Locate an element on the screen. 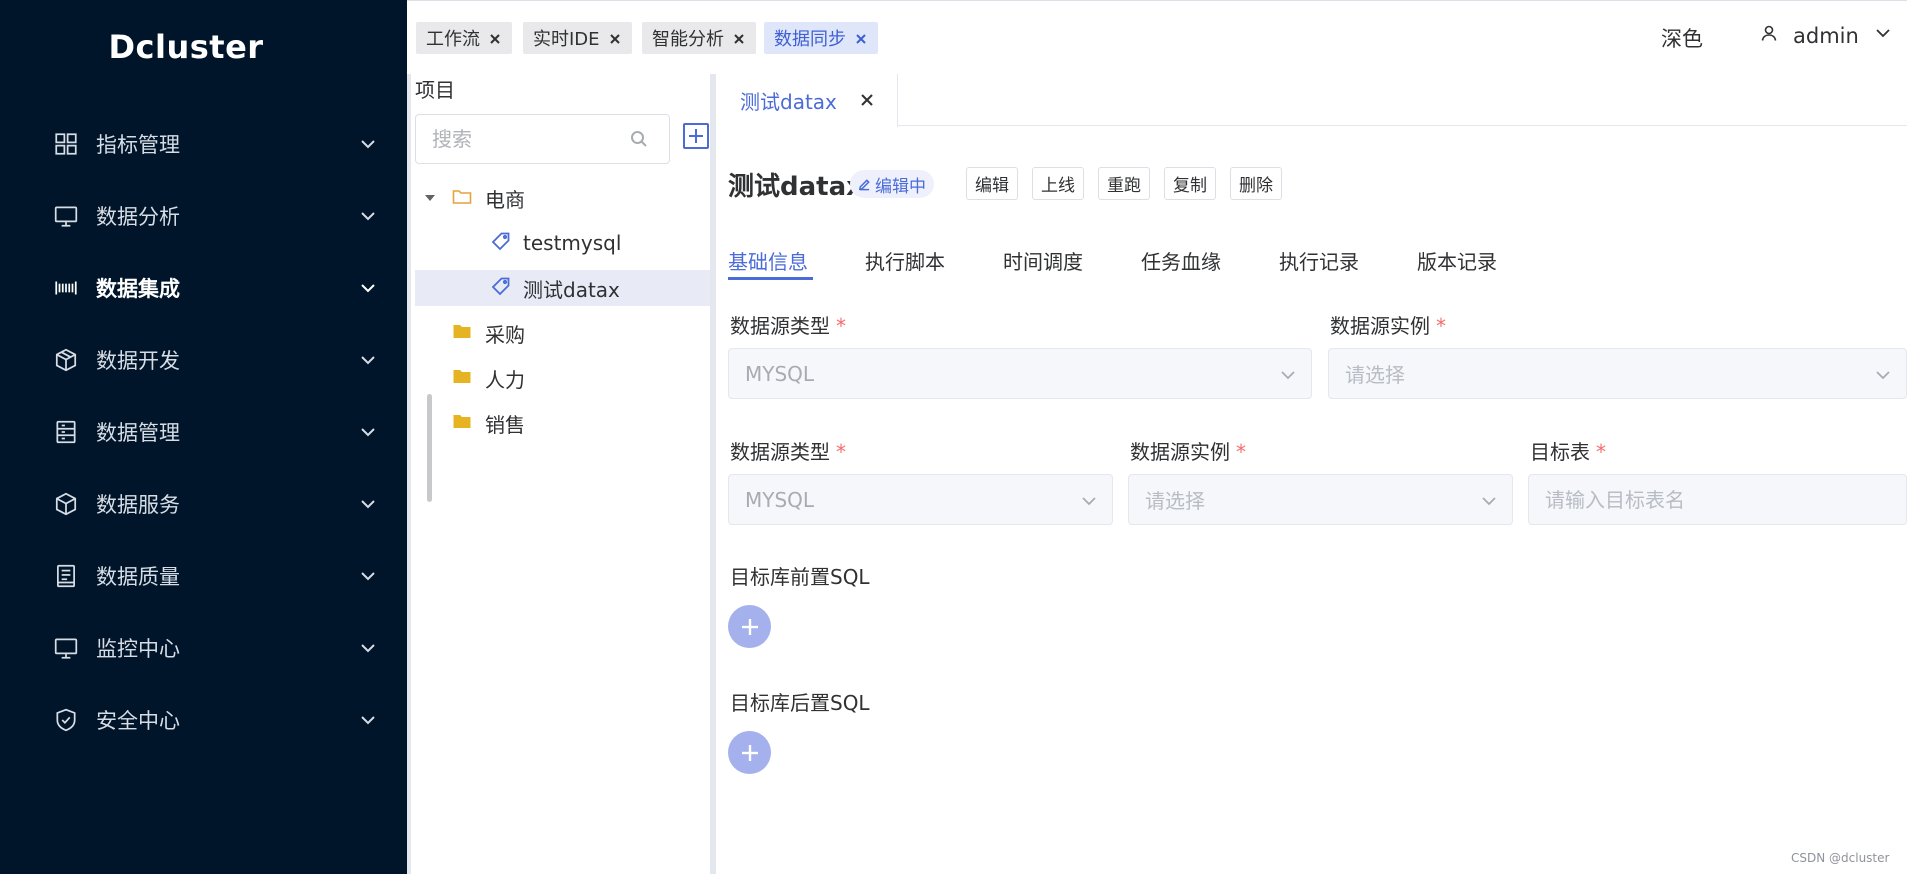  tab-version-history: 版本记录 is located at coordinates (1457, 260).